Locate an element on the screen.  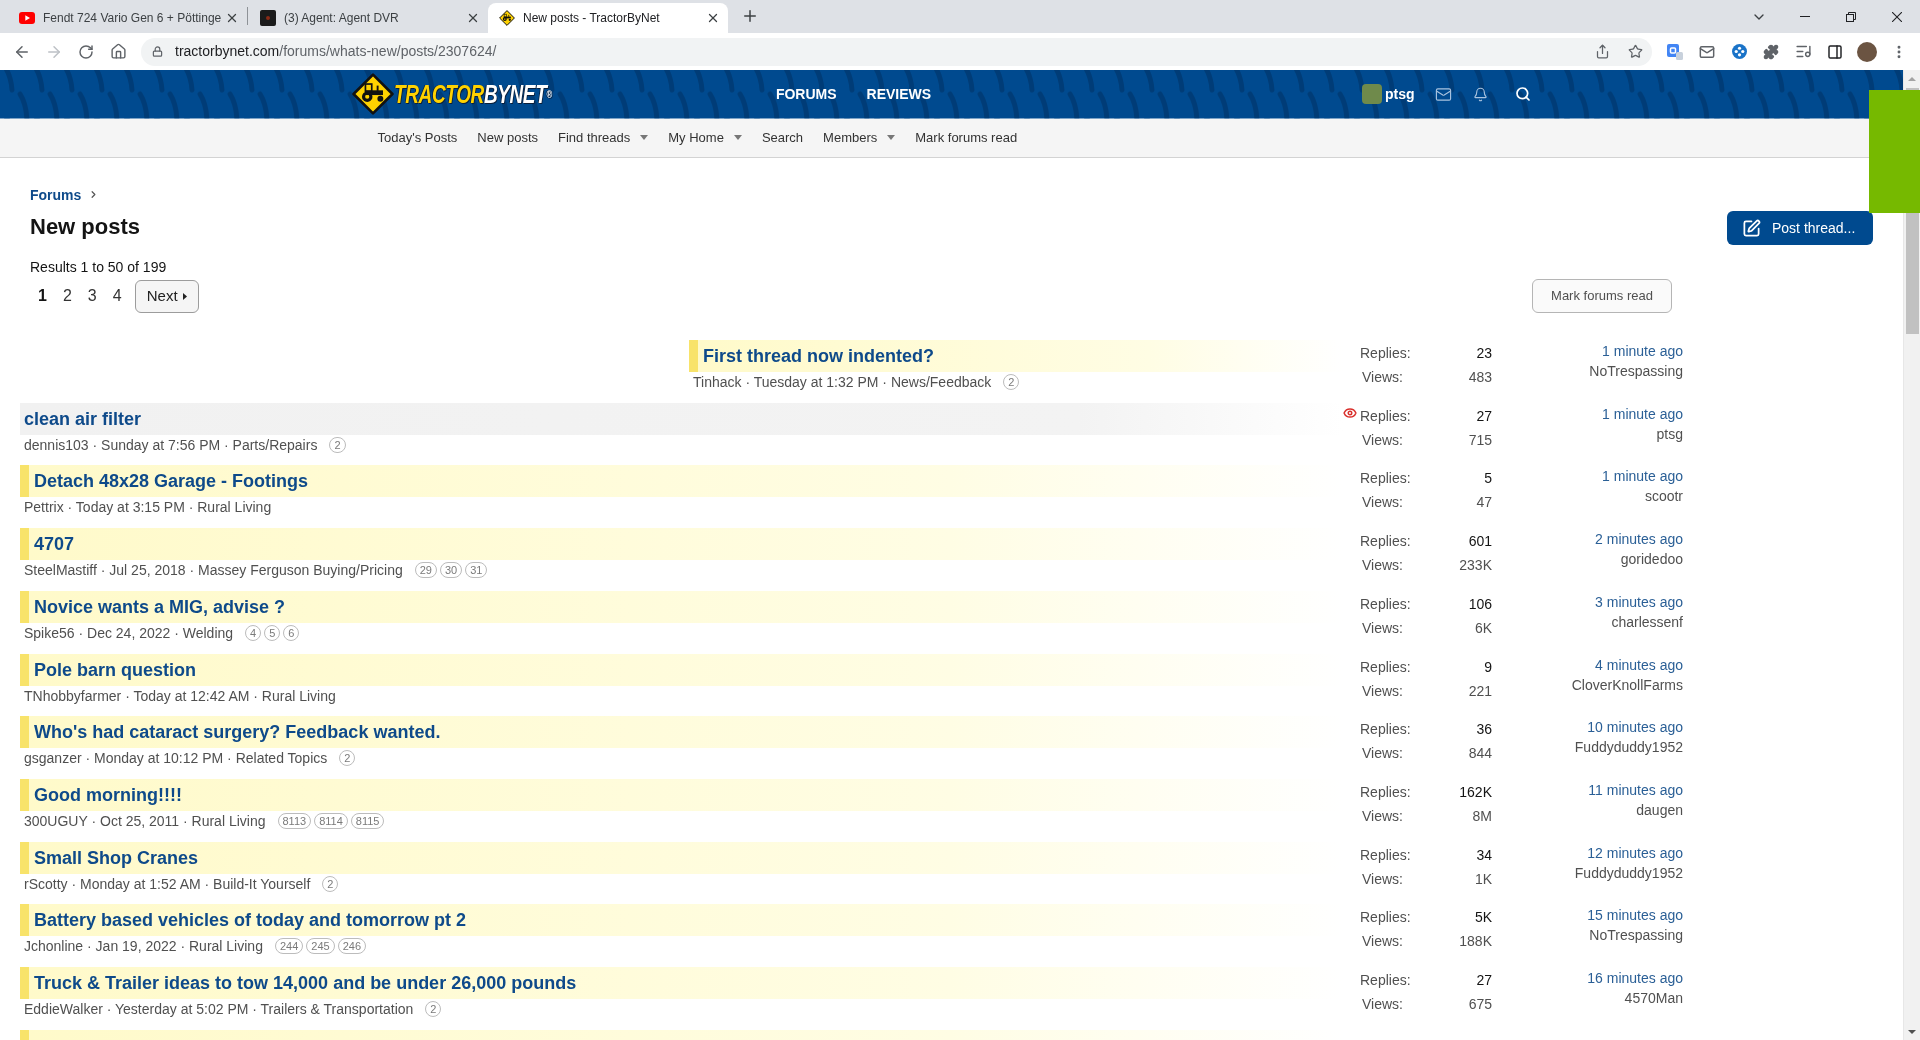
home-icon is located at coordinates (118, 51).